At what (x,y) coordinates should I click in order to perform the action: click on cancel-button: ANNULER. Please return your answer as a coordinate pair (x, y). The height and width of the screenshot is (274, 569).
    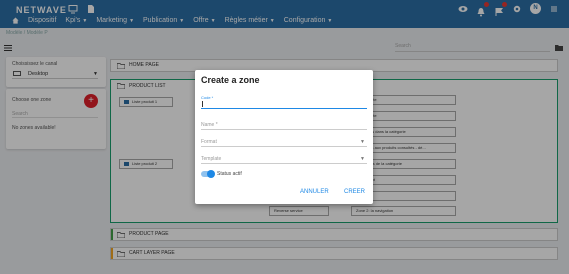
    Looking at the image, I should click on (314, 192).